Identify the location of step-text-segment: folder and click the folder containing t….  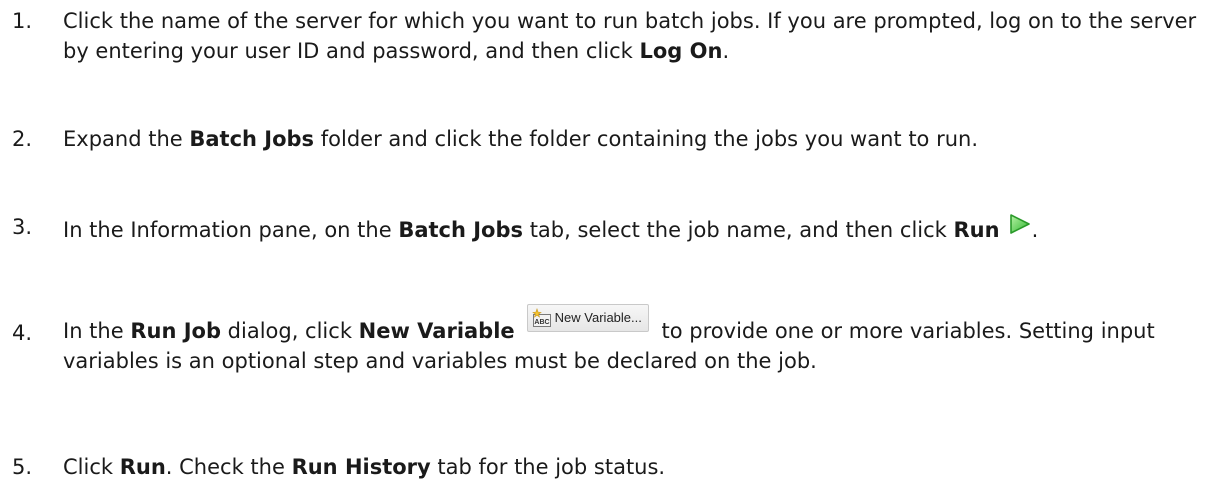
(646, 139).